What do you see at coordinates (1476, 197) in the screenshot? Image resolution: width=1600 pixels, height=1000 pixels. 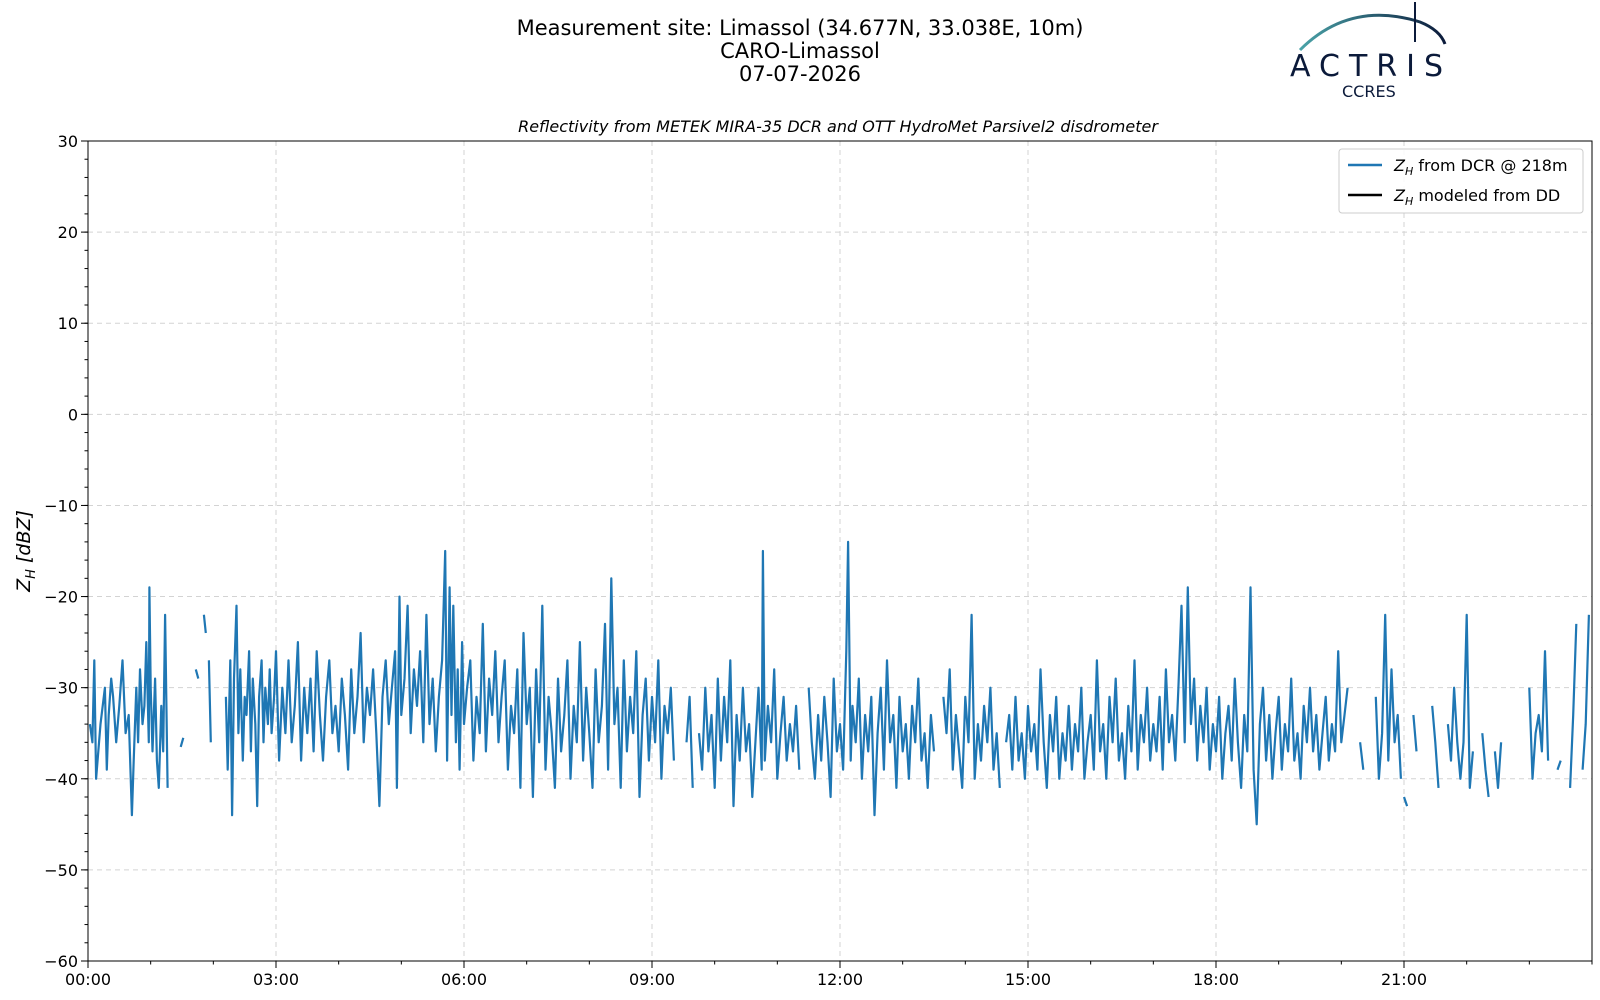 I see `legend-label-dd: ZH modeled from DD` at bounding box center [1476, 197].